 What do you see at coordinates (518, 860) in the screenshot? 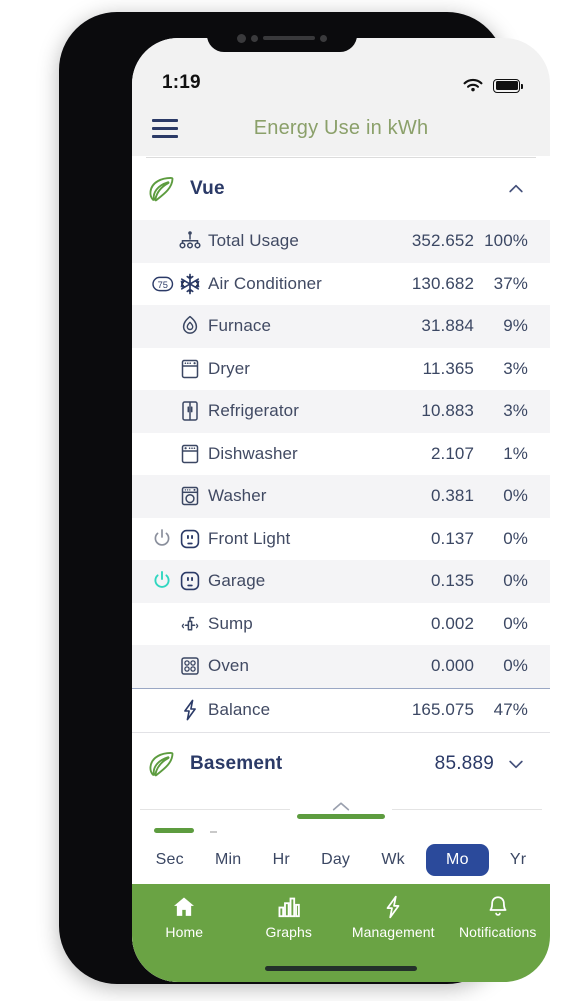
I see `time-scale-yr: Yr` at bounding box center [518, 860].